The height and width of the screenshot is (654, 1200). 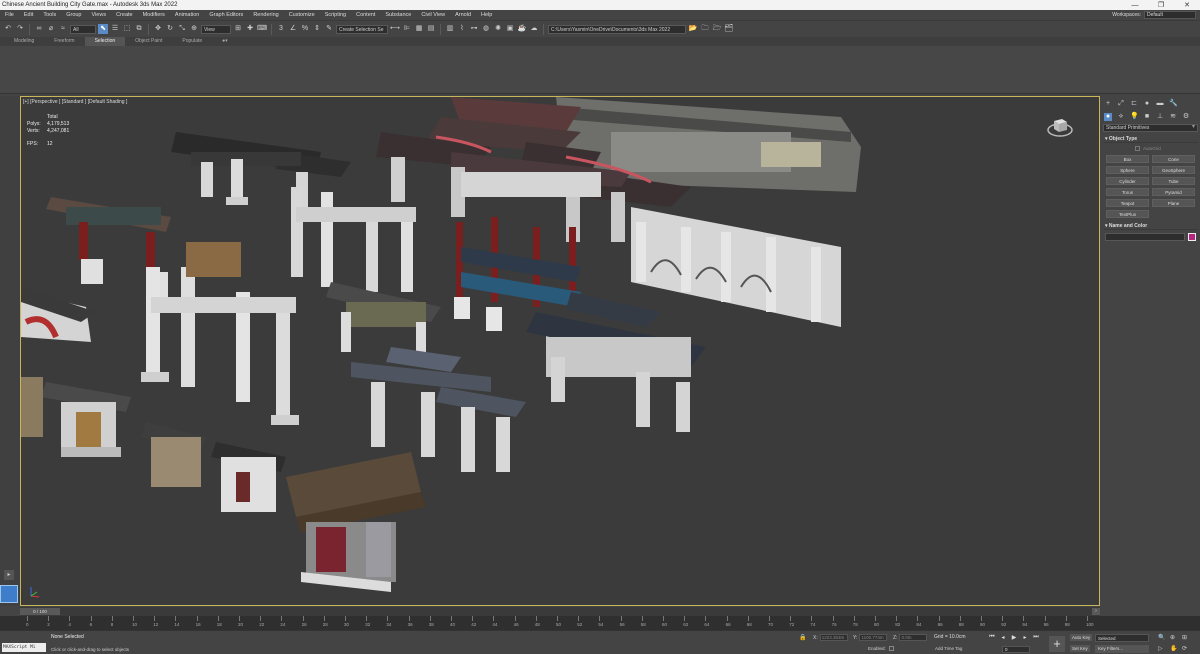 What do you see at coordinates (250, 29) in the screenshot?
I see `select-manipulate-icon: ✚` at bounding box center [250, 29].